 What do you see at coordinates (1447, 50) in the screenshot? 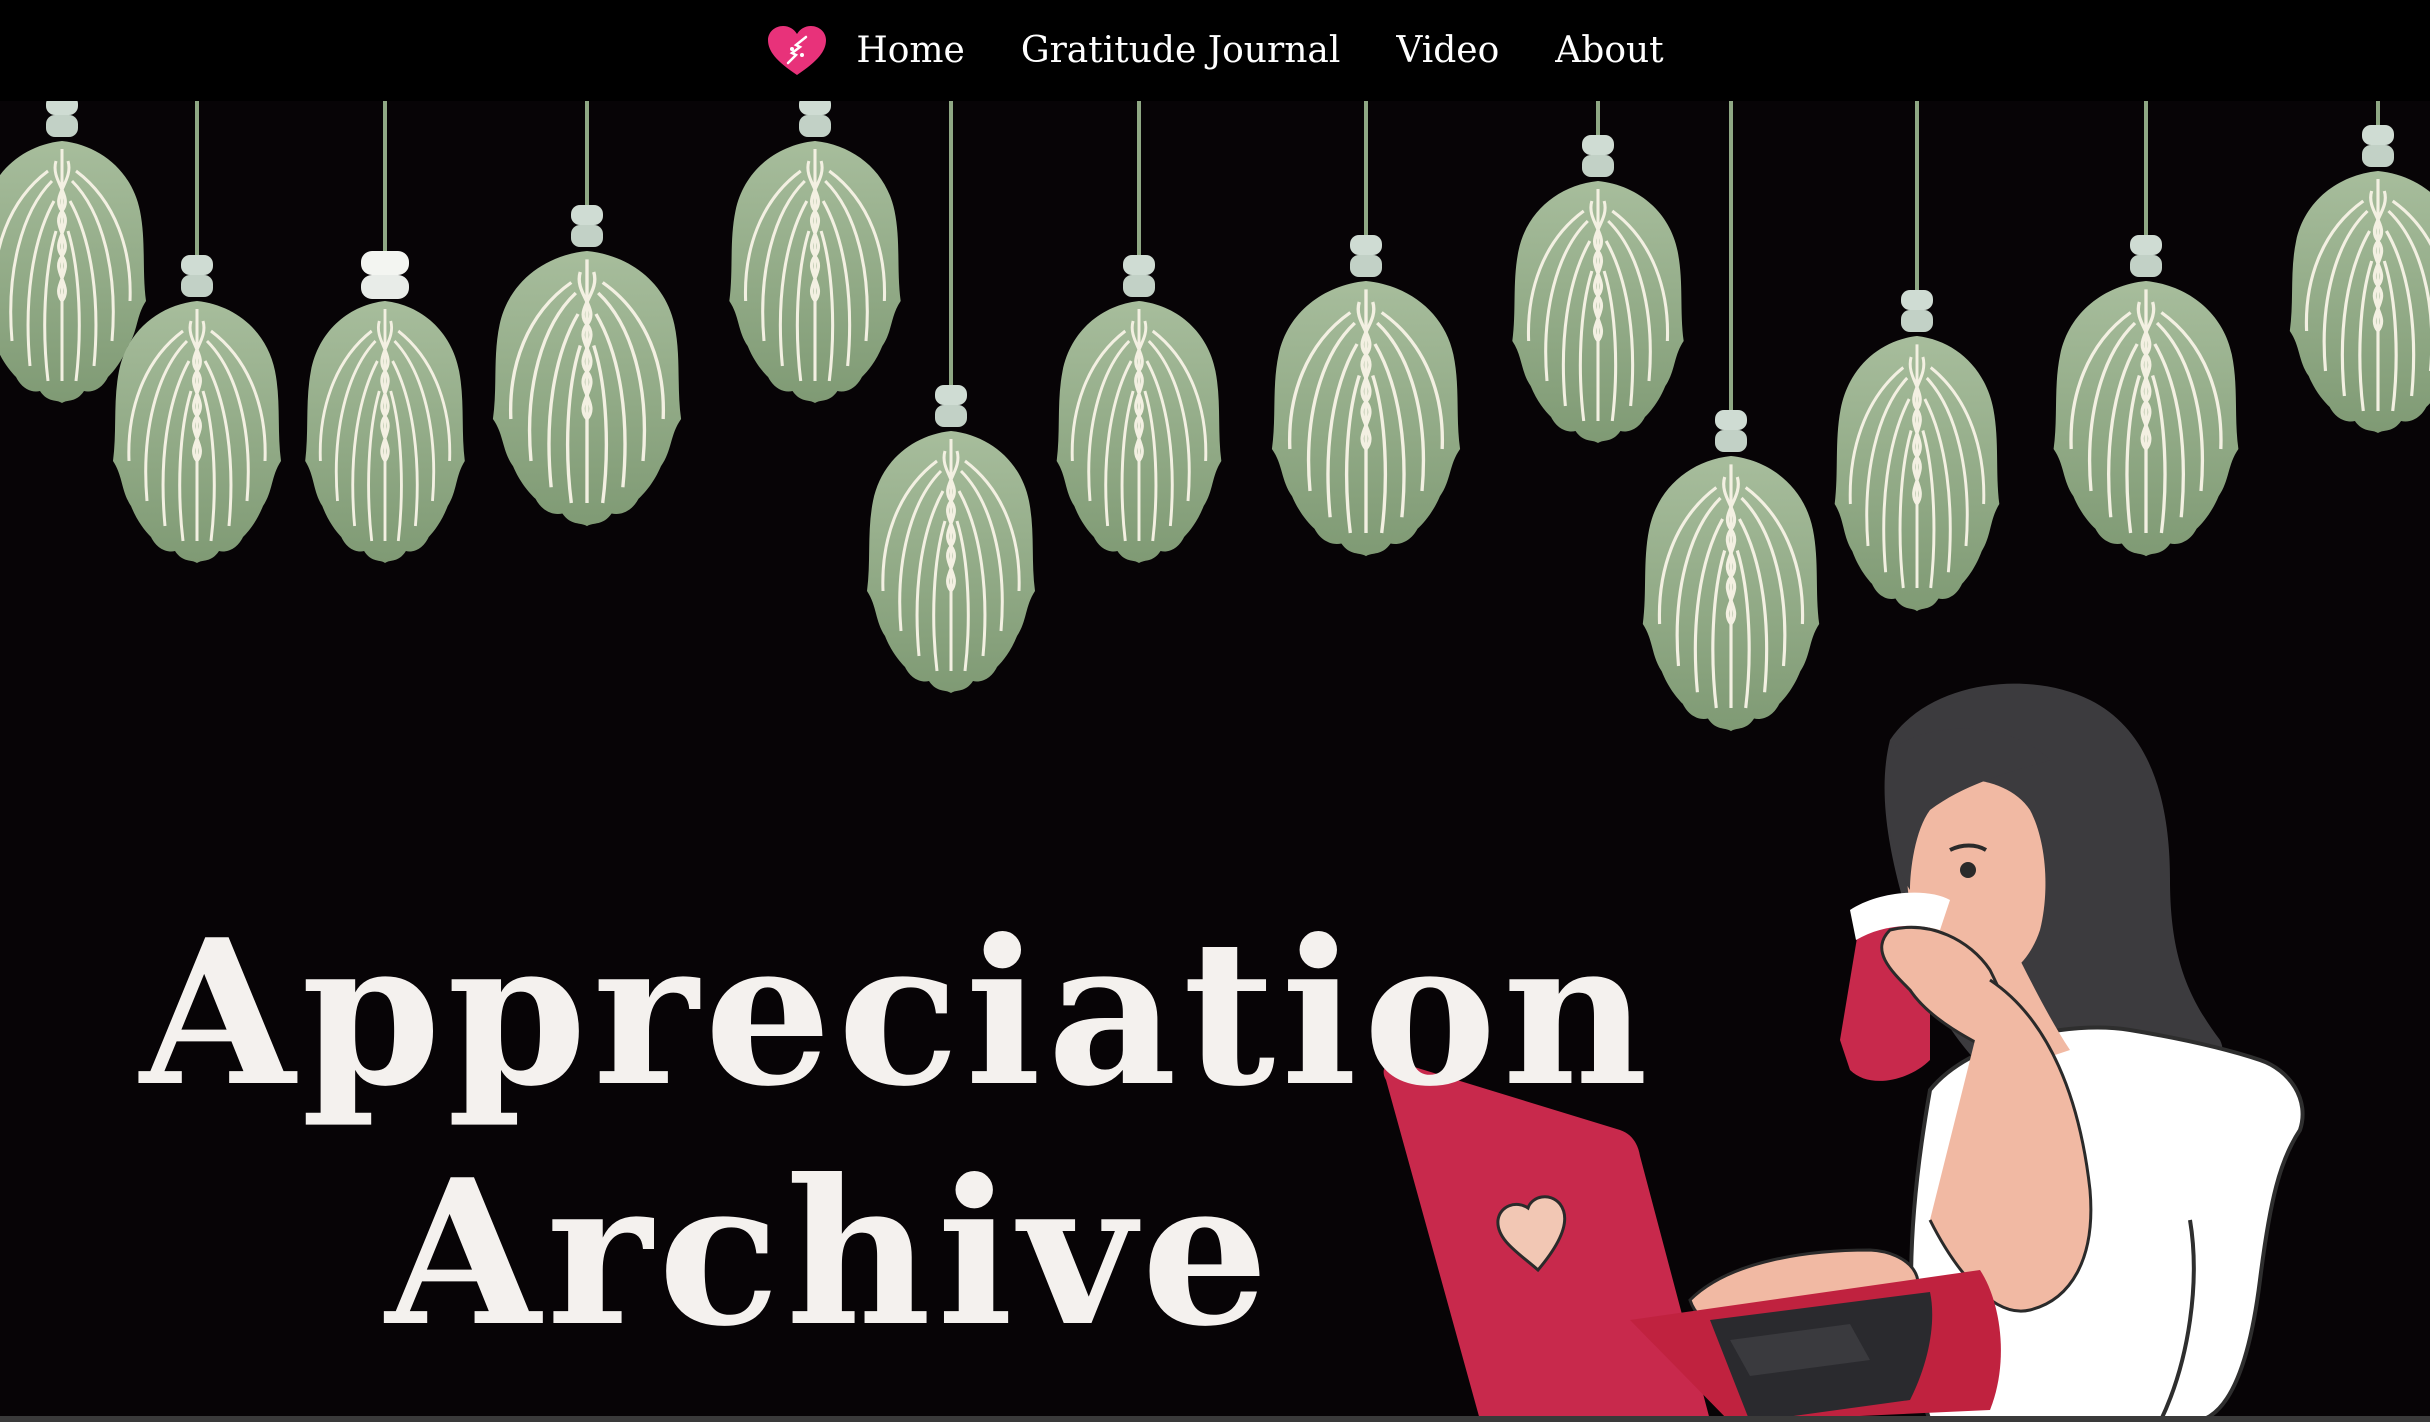
I see `nav-link-video: Video` at bounding box center [1447, 50].